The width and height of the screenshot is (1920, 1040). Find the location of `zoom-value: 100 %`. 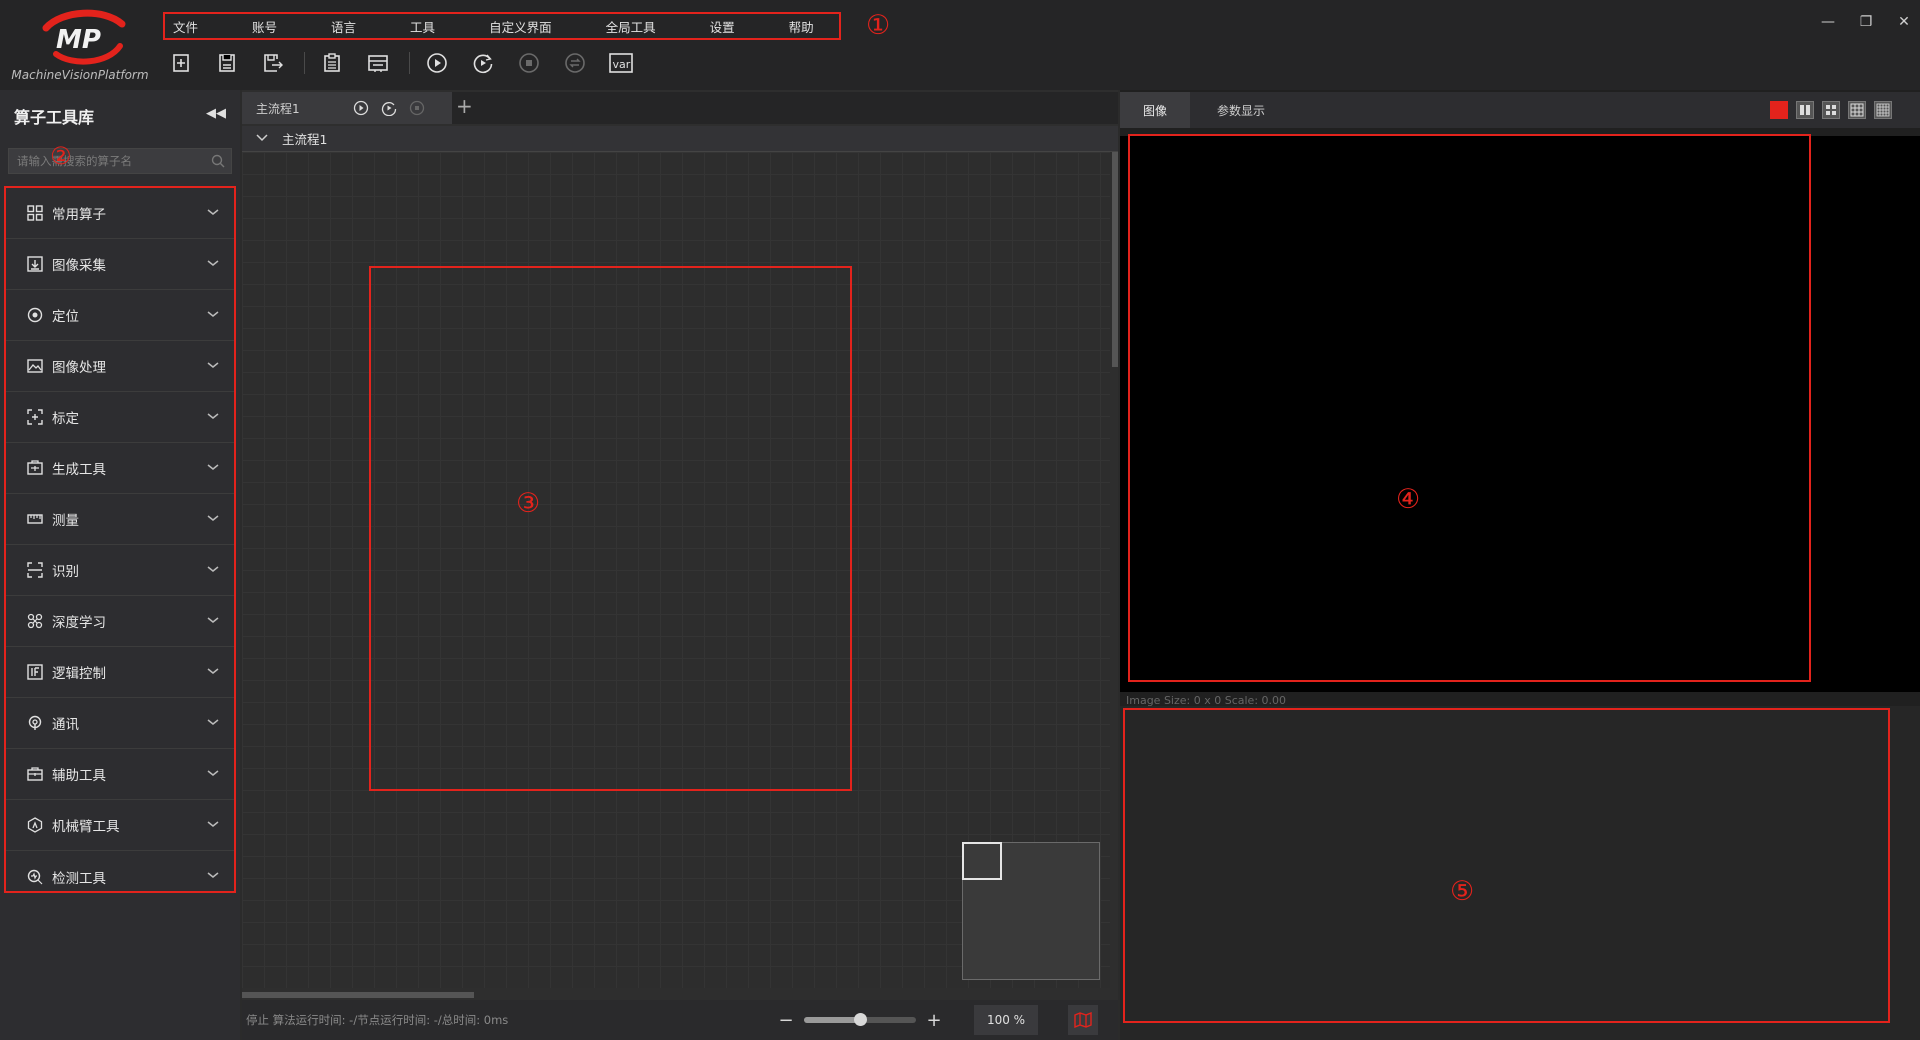

zoom-value: 100 % is located at coordinates (1006, 1020).